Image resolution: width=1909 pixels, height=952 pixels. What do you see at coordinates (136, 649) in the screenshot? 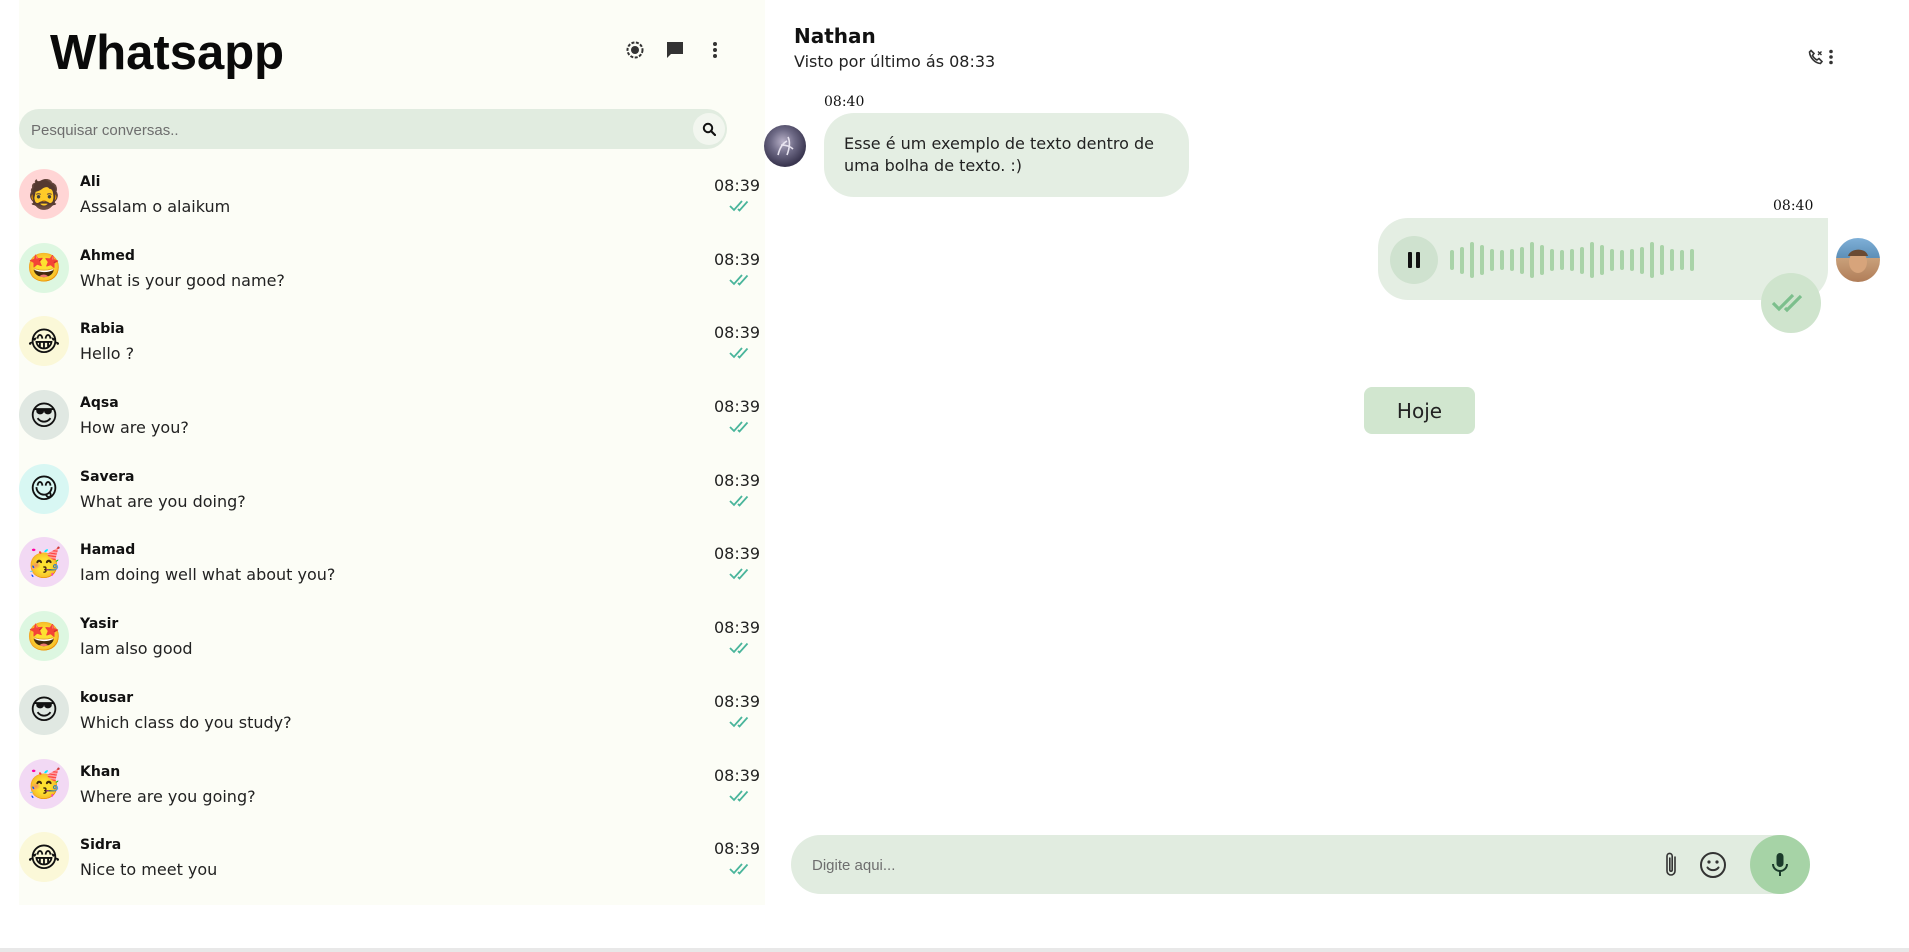
I see `chat-last-message: Iam also good` at bounding box center [136, 649].